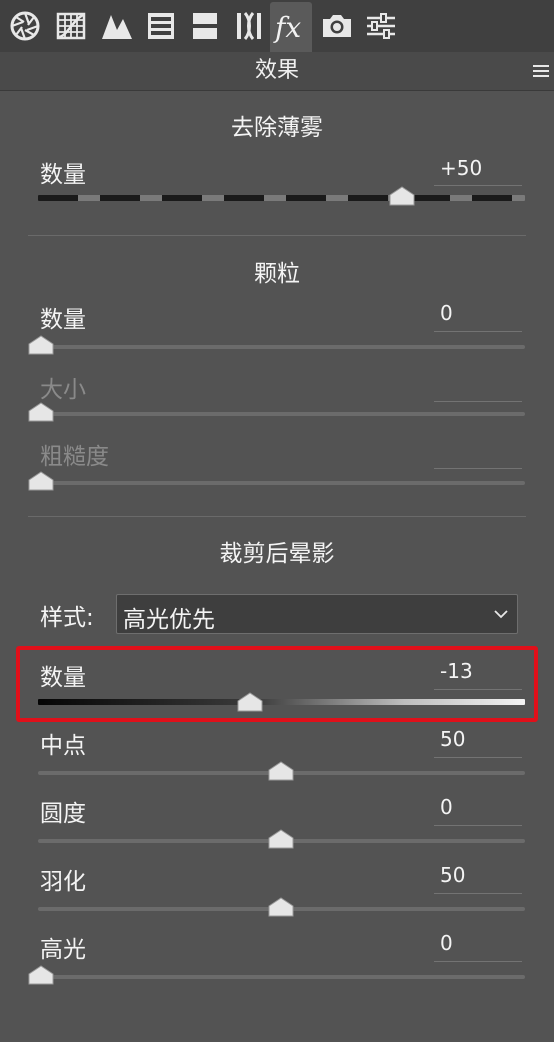 The height and width of the screenshot is (1042, 554). I want to click on vignette-roundness-label: 圆度, so click(63, 814).